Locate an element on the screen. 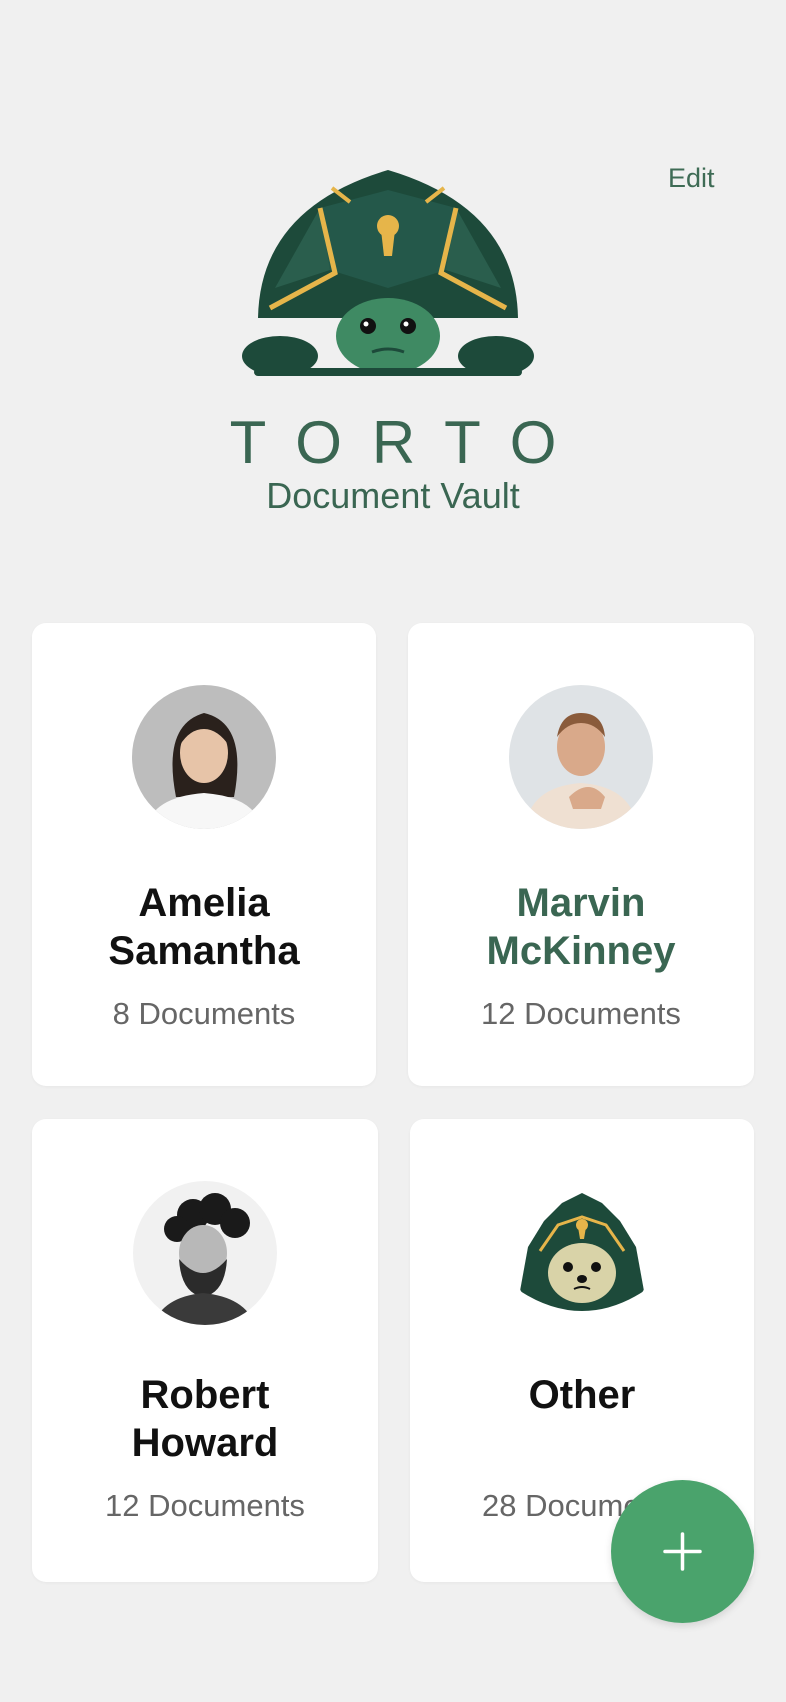 This screenshot has height=1702, width=786. profile-card-robert: Robert Howard 12 Documents is located at coordinates (205, 1350).